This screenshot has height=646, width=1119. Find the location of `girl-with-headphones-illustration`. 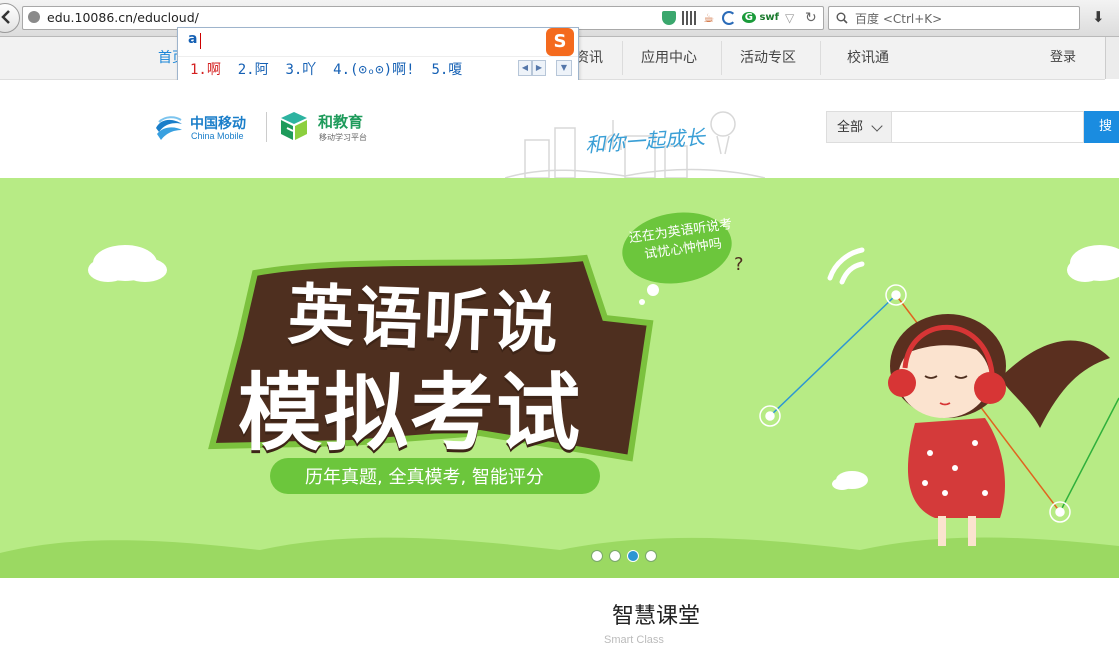

girl-with-headphones-illustration is located at coordinates (999, 430).